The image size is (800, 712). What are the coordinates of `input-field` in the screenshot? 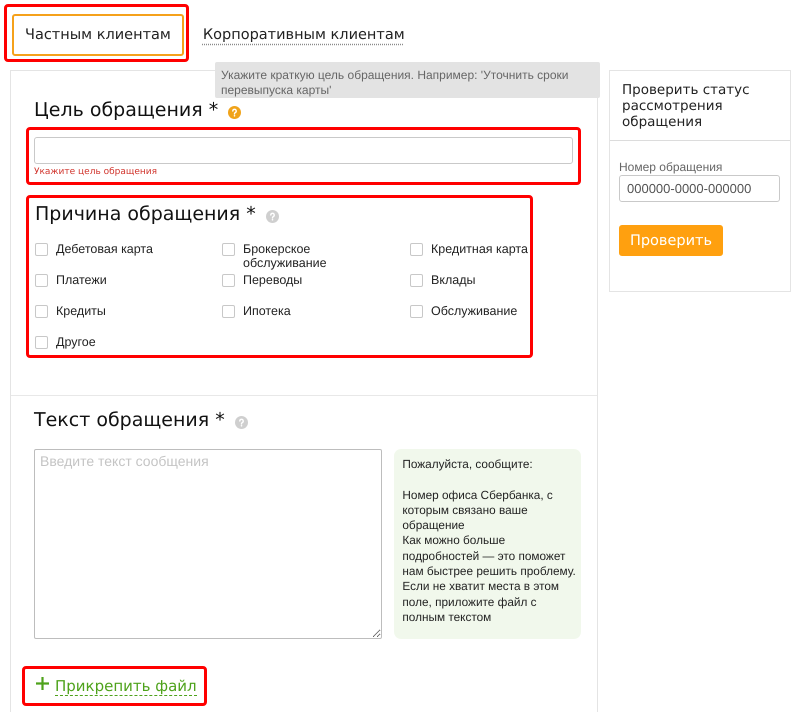 It's located at (303, 150).